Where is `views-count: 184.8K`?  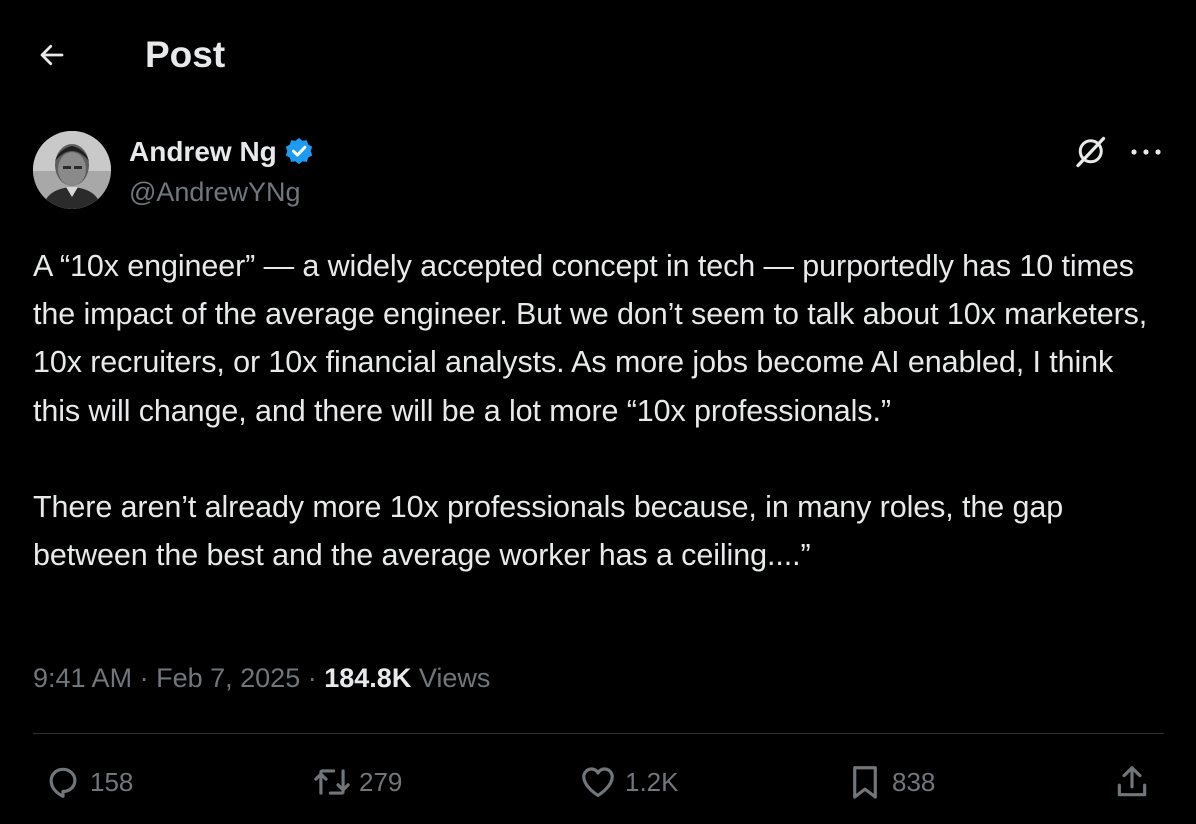
views-count: 184.8K is located at coordinates (367, 678).